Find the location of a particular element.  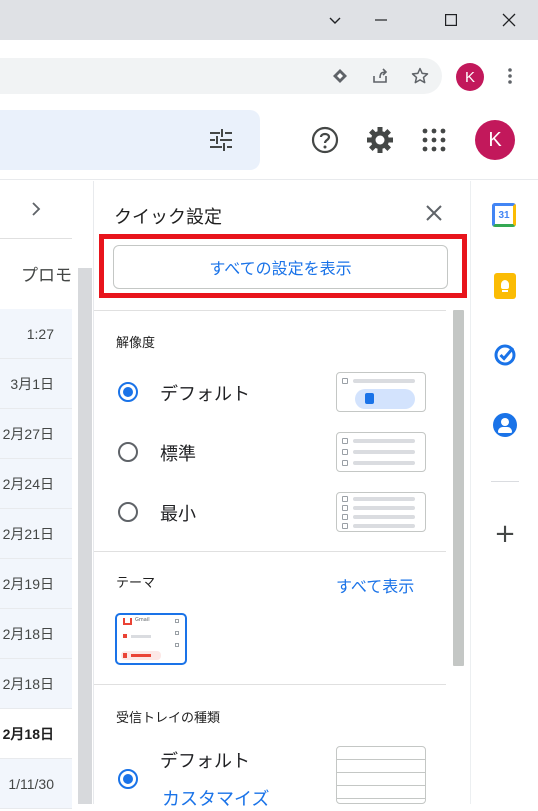

density-heading: 解像度 is located at coordinates (136, 342).